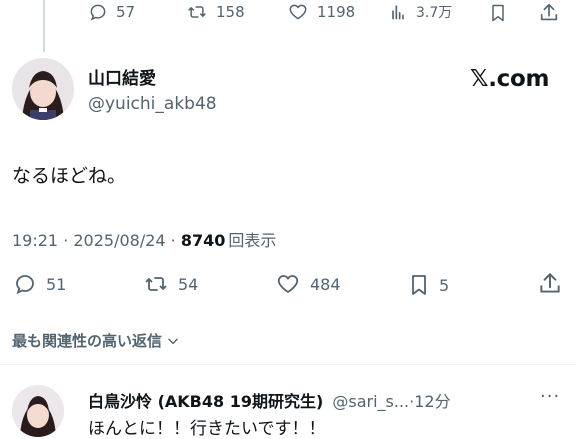 The height and width of the screenshot is (439, 576). Describe the element at coordinates (434, 13) in the screenshot. I see `prev-views-count: 3.7万` at that location.